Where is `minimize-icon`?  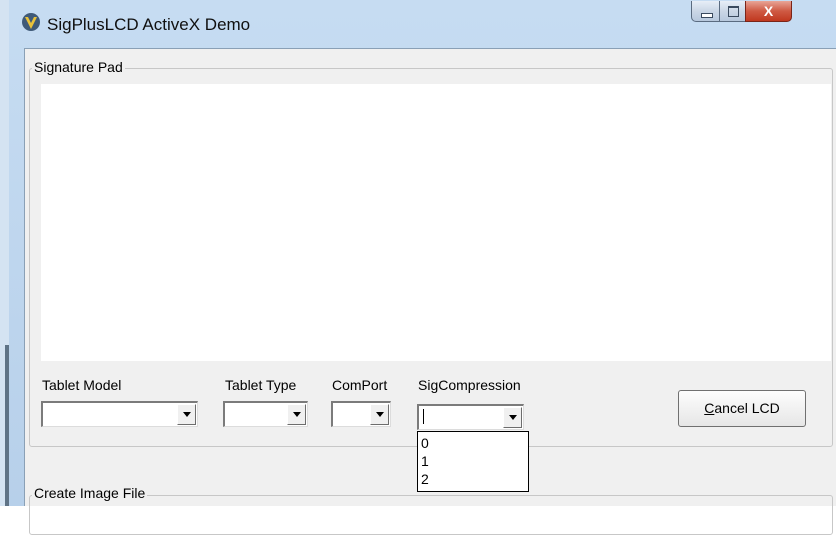
minimize-icon is located at coordinates (707, 15).